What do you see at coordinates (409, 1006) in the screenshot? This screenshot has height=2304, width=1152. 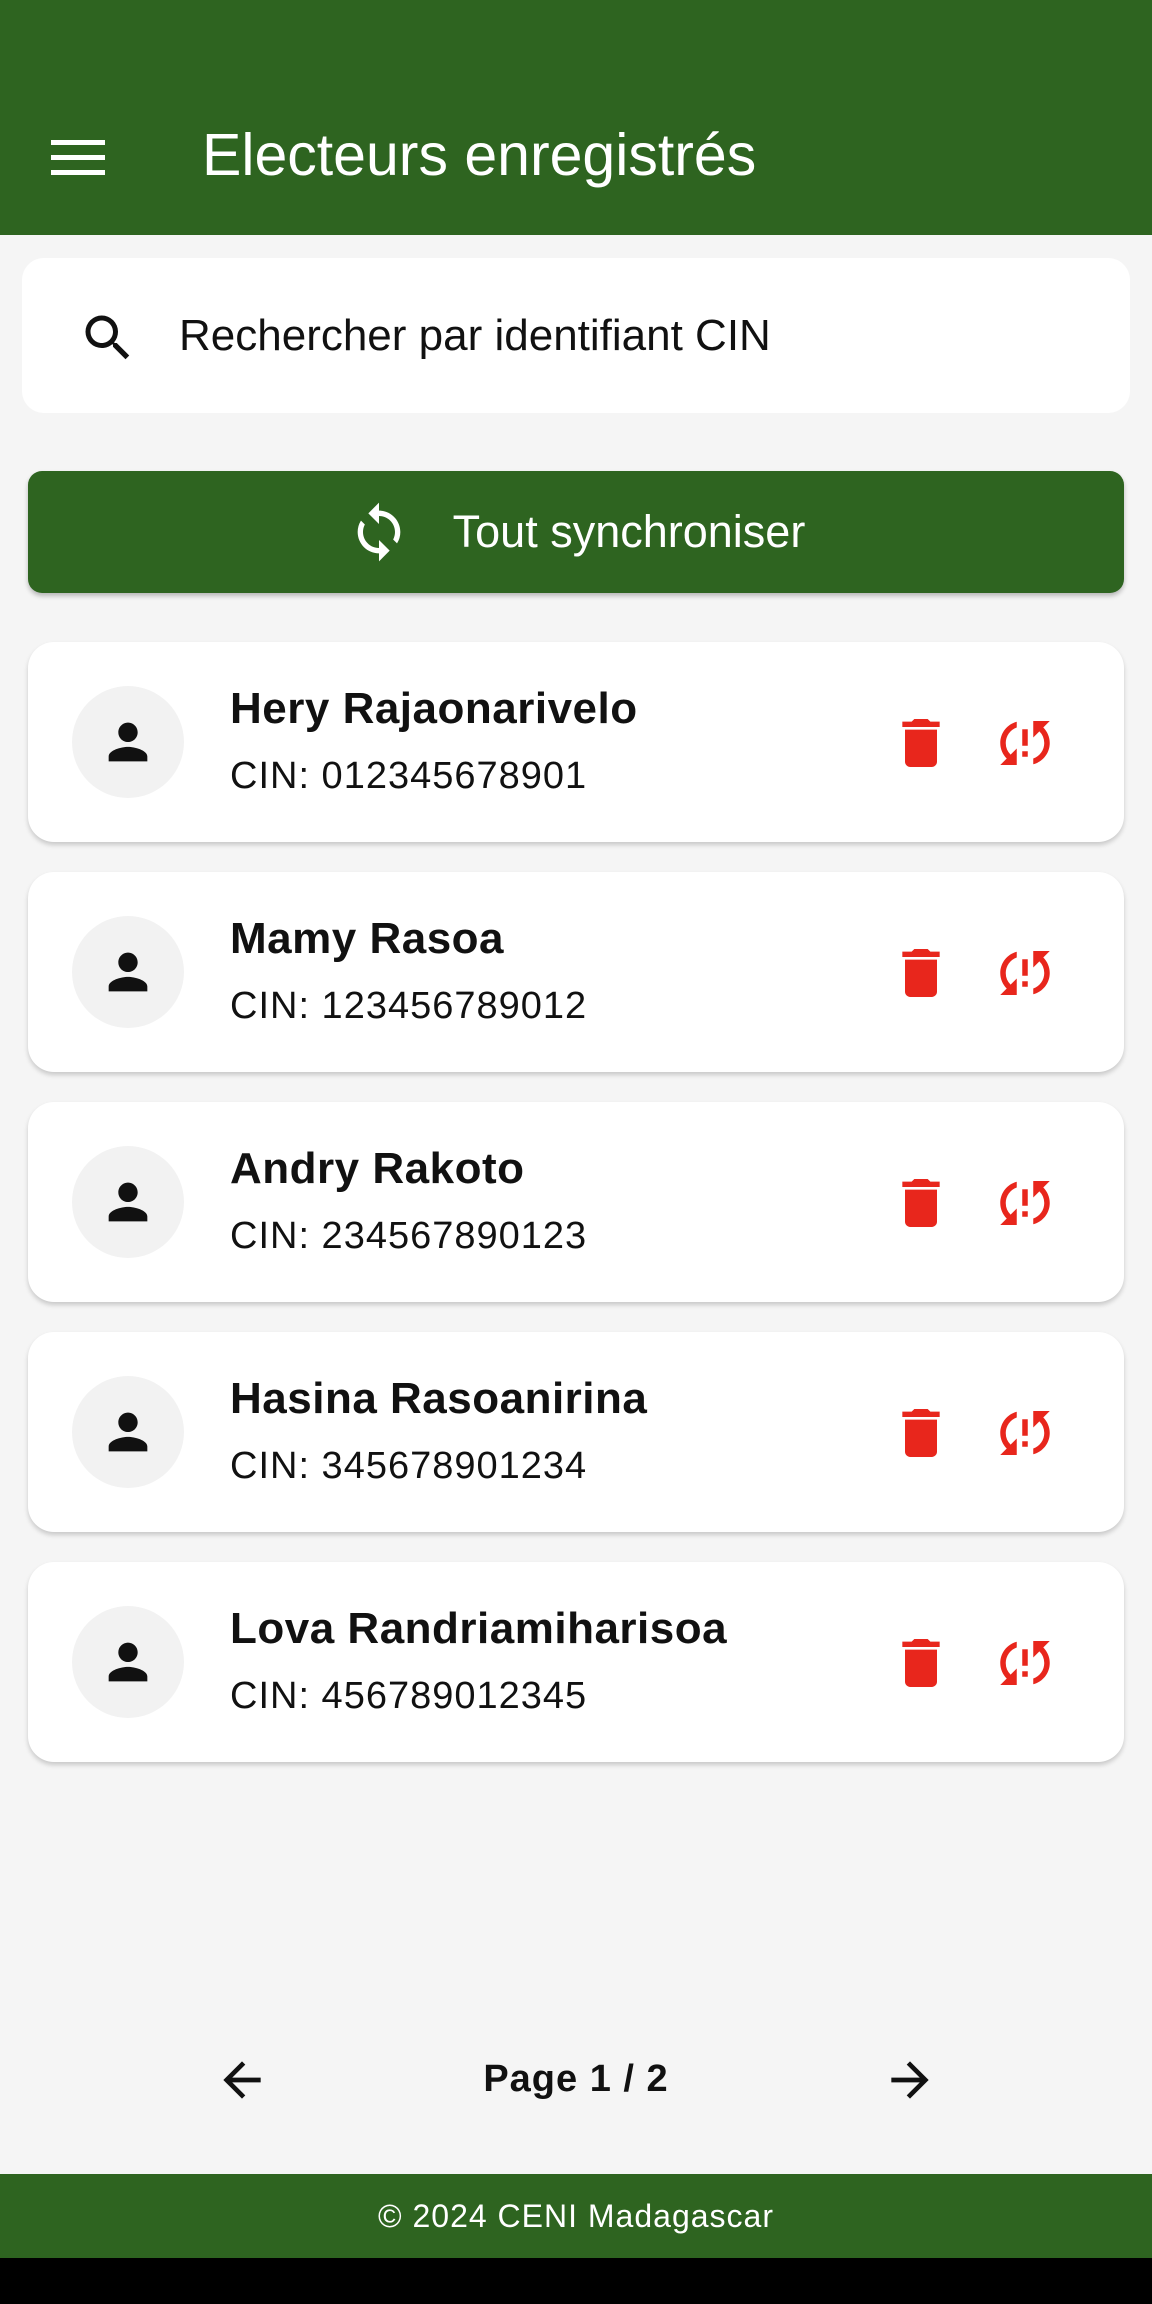 I see `voter-cin: CIN: 123456789012` at bounding box center [409, 1006].